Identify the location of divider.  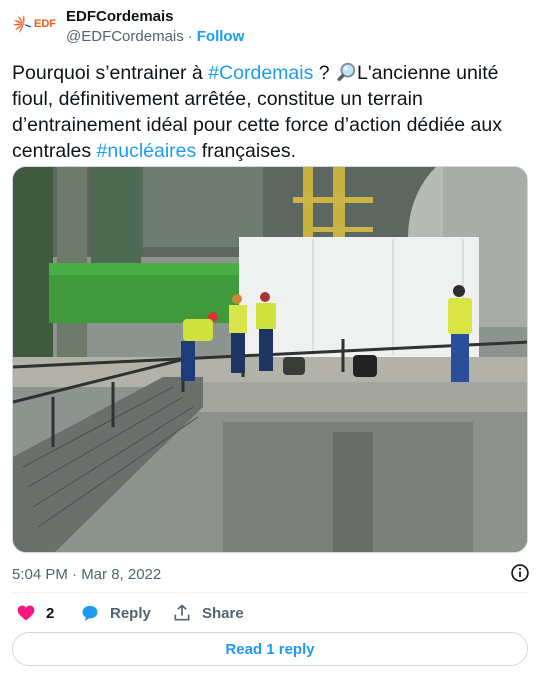
(271, 592).